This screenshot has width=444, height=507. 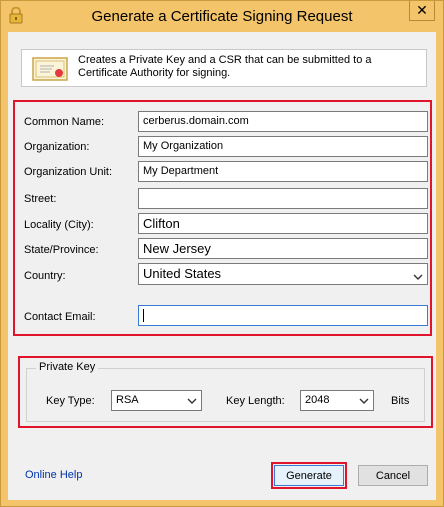 I want to click on close-icon: ✕, so click(x=422, y=10).